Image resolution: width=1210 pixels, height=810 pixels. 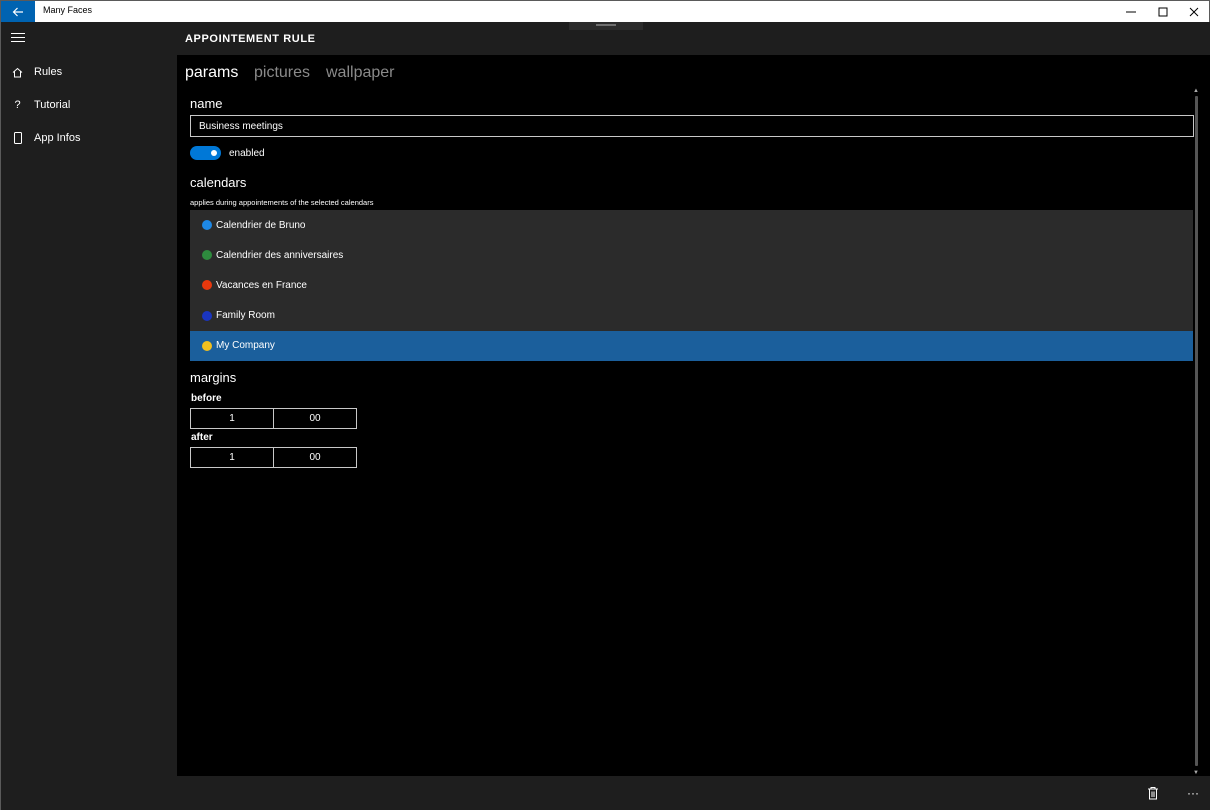 I want to click on name-input, so click(x=692, y=126).